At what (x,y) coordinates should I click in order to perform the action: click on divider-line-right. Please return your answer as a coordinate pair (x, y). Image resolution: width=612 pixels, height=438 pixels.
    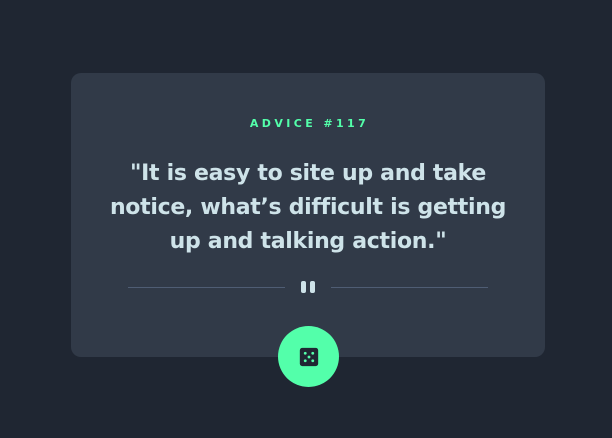
    Looking at the image, I should click on (409, 287).